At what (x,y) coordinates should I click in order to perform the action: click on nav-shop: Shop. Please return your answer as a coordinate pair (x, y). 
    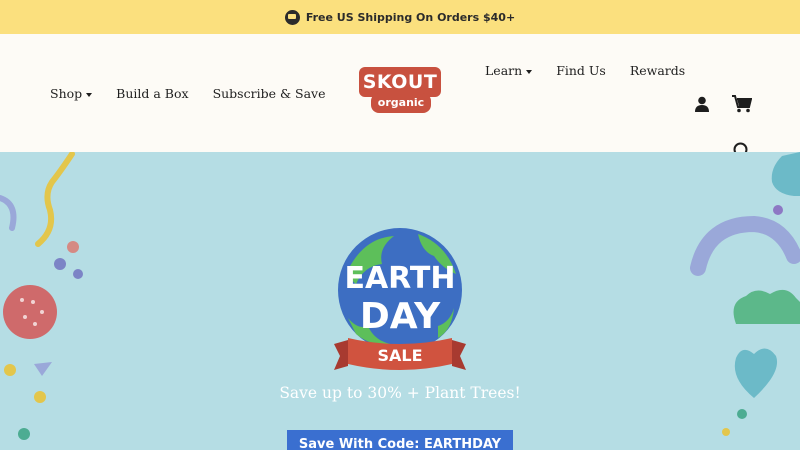
    Looking at the image, I should click on (71, 93).